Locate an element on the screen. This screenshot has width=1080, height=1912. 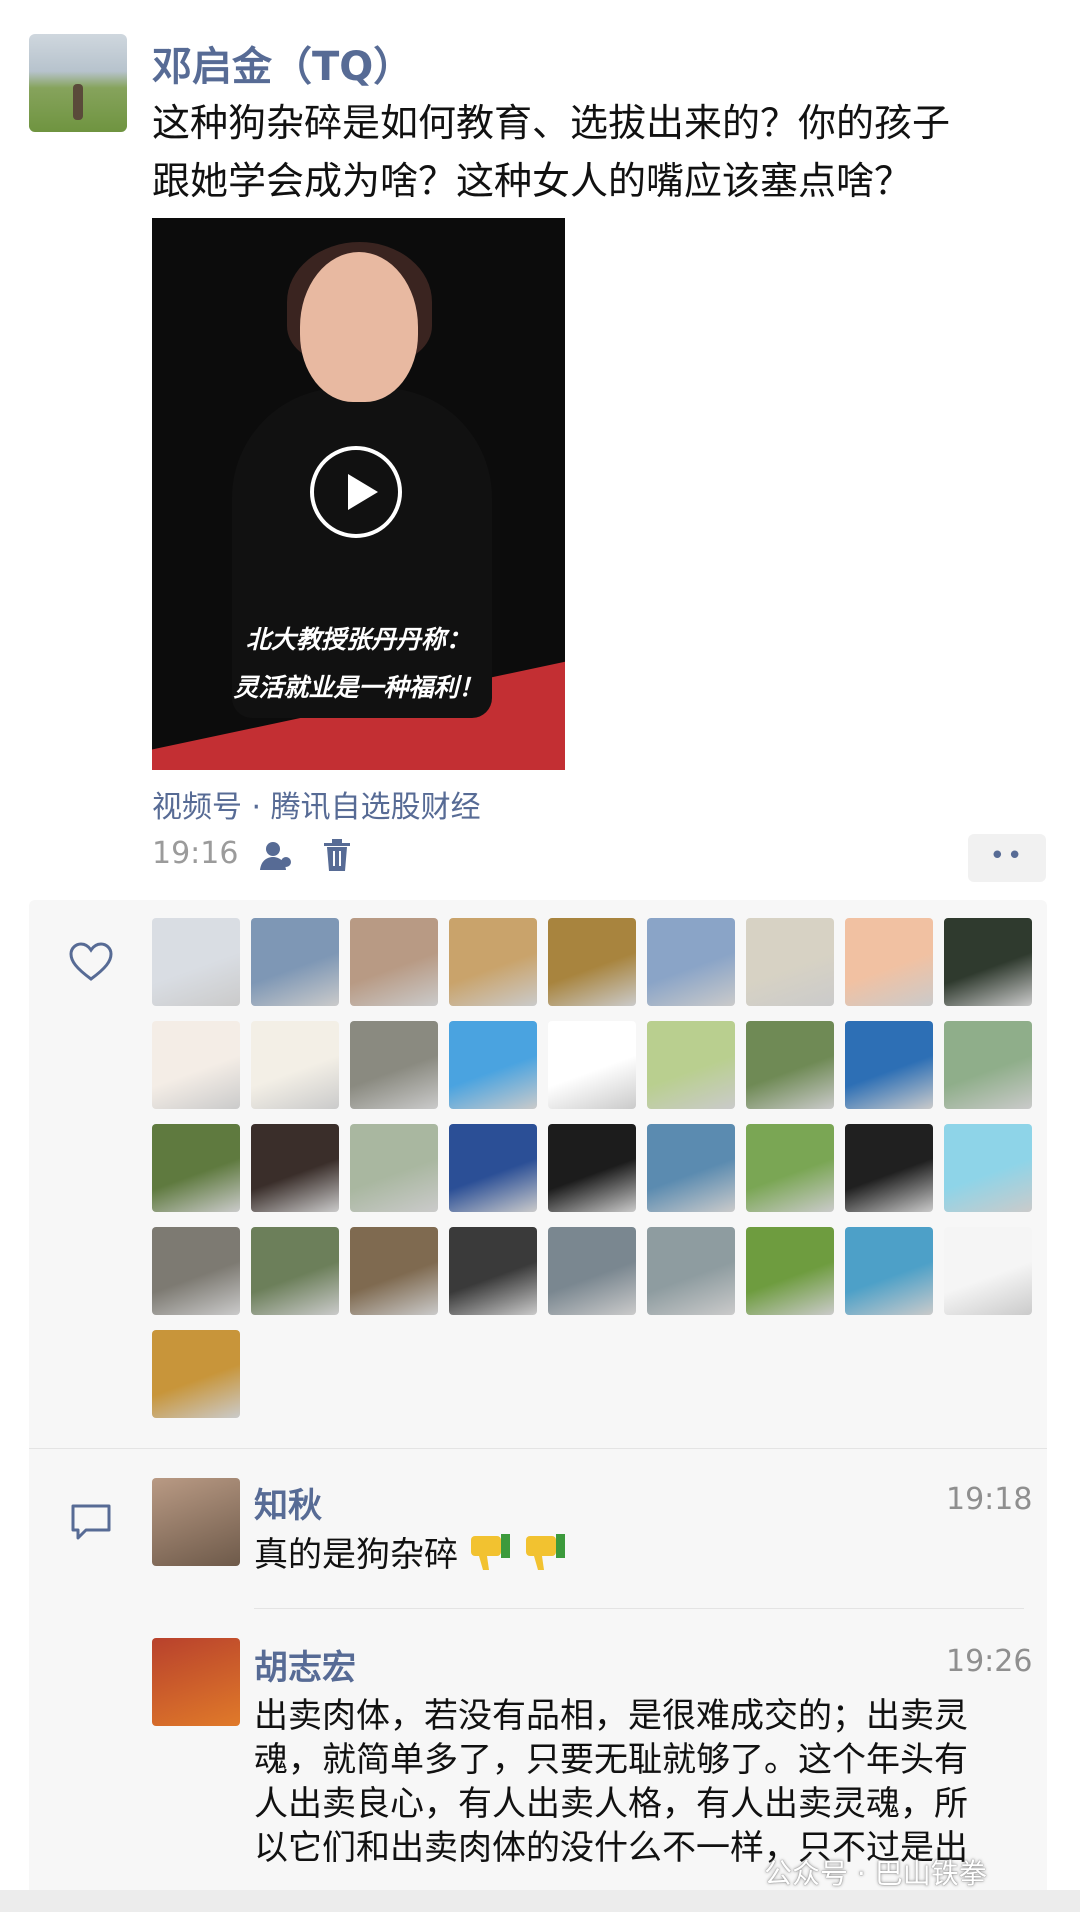
more-button: •• is located at coordinates (1007, 858).